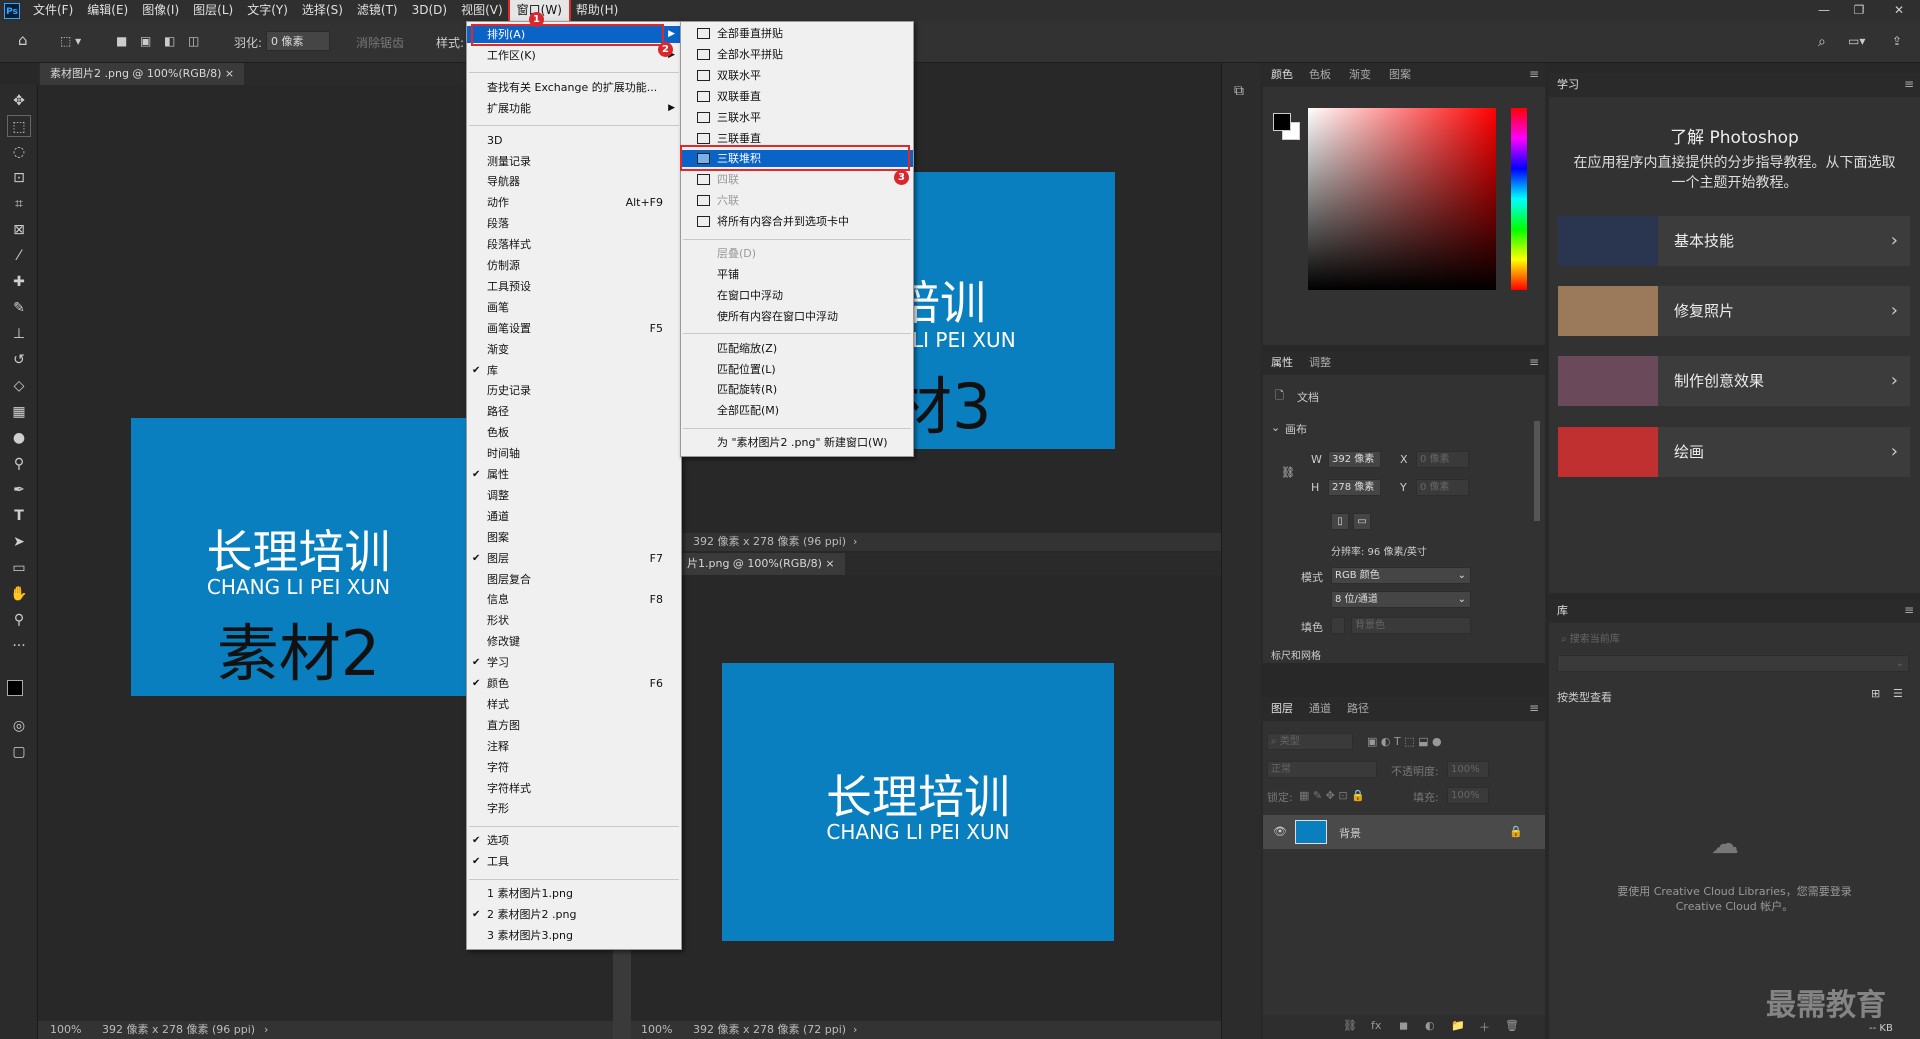  Describe the element at coordinates (1734, 311) in the screenshot. I see `learn-card-photo-repair: 修复照片 ›` at that location.